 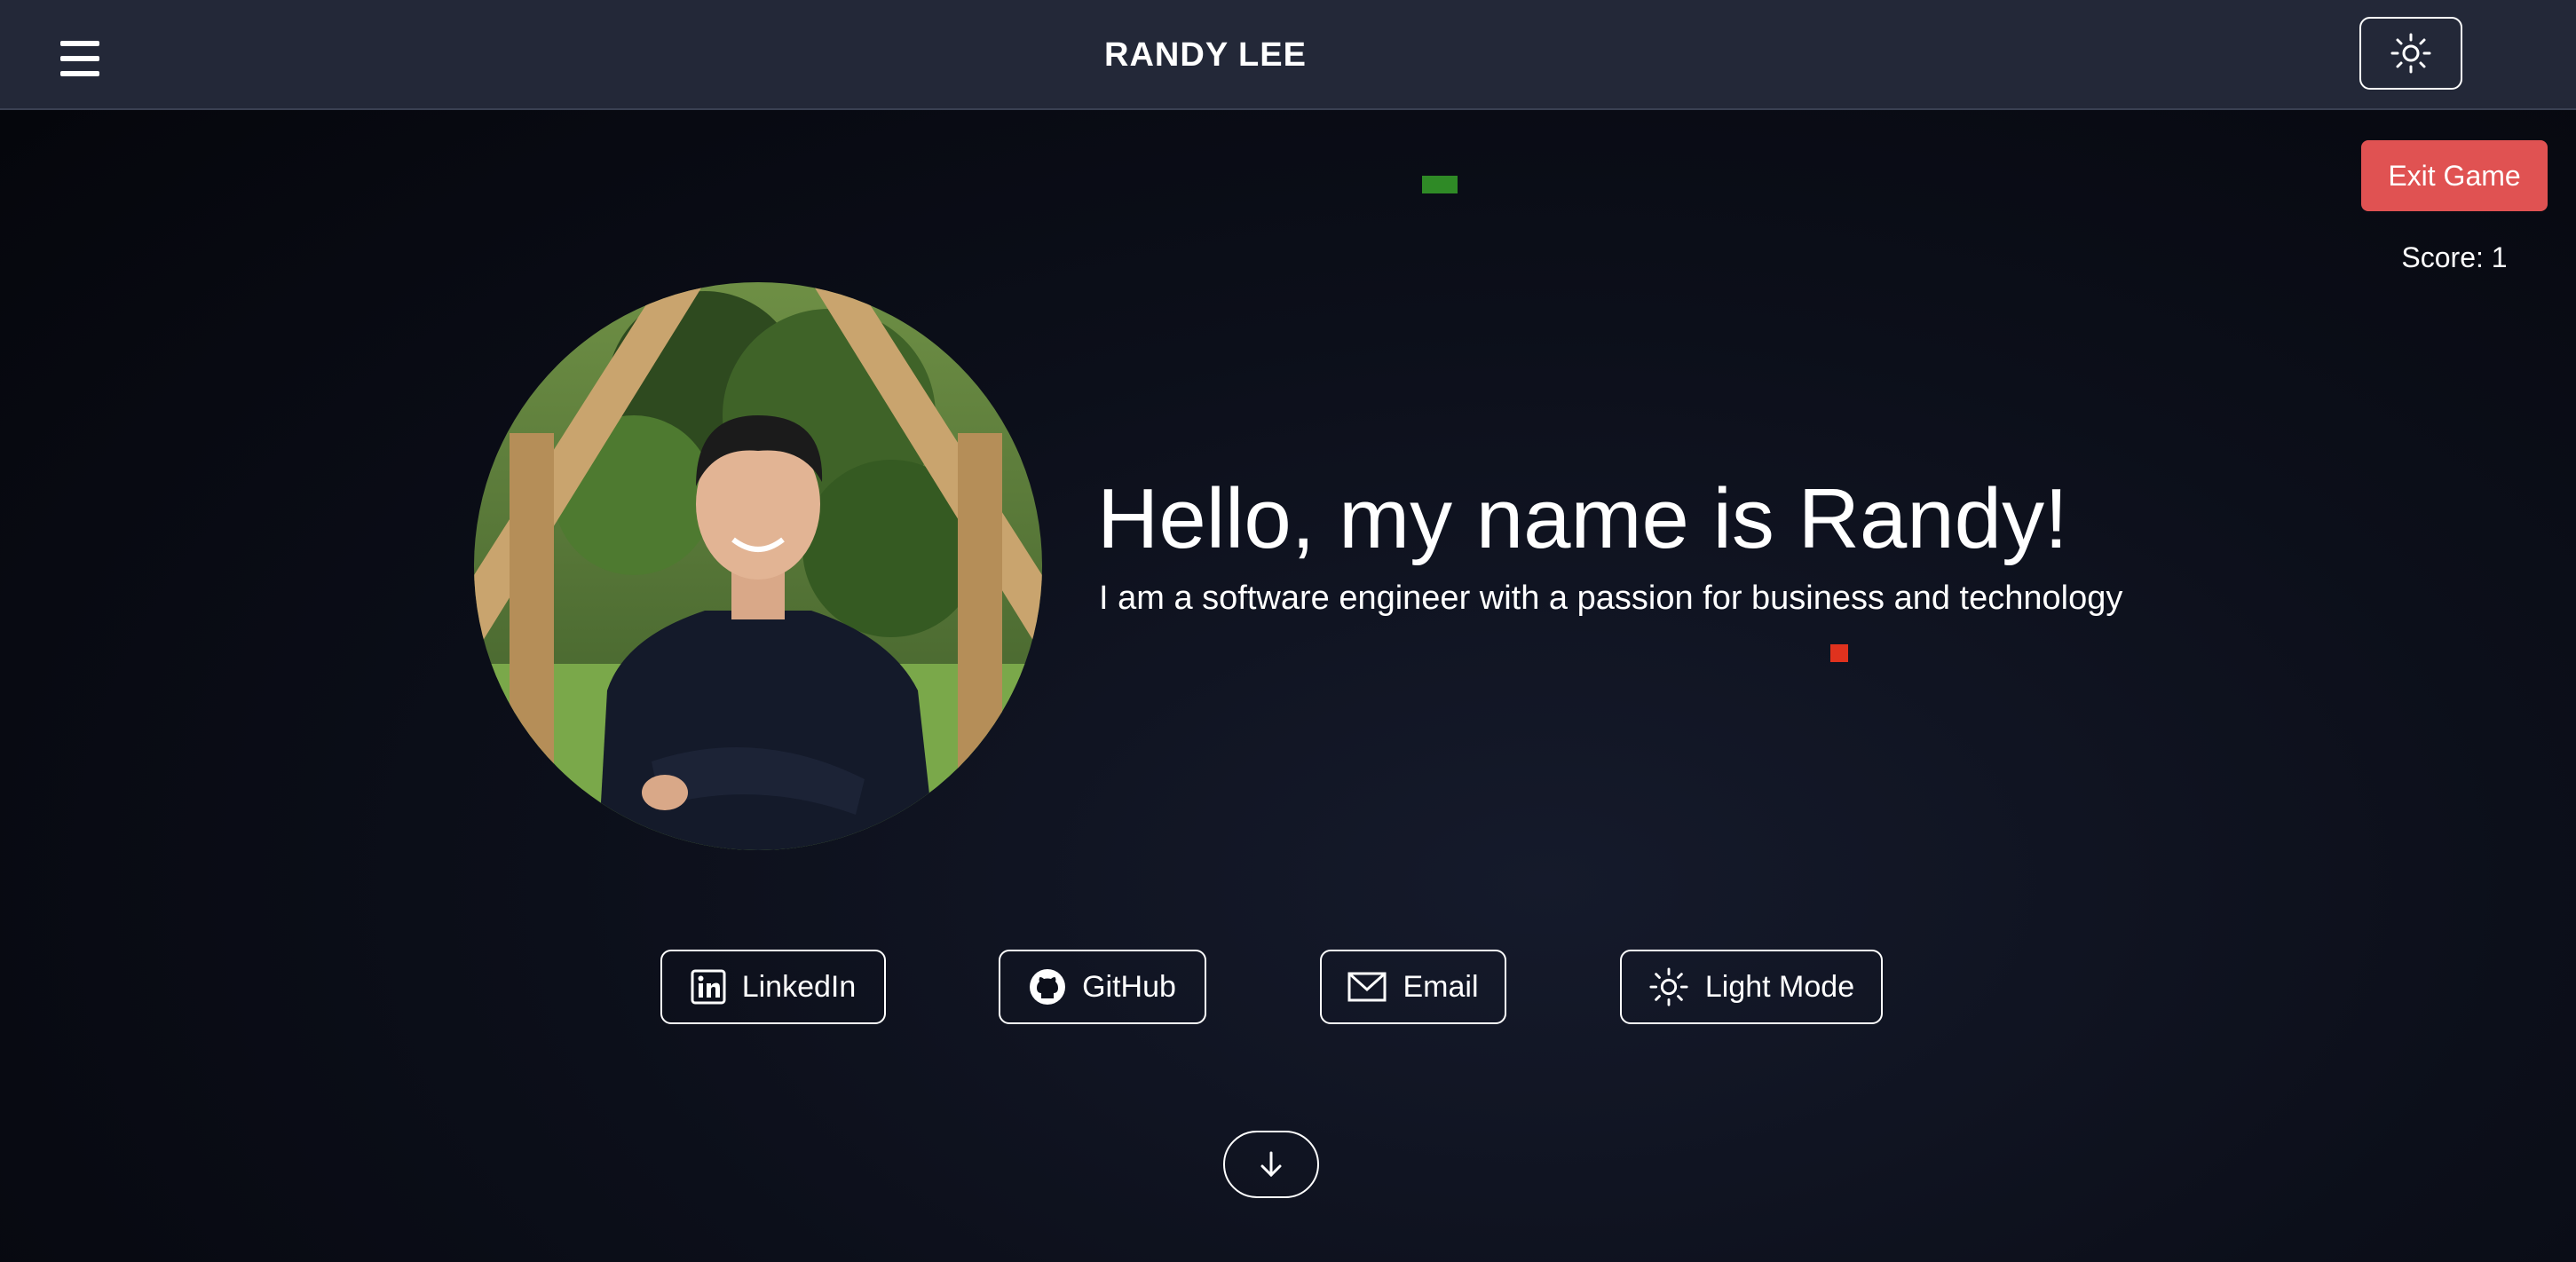 I want to click on top-nav-bar: RANDY LEE, so click(x=1288, y=55).